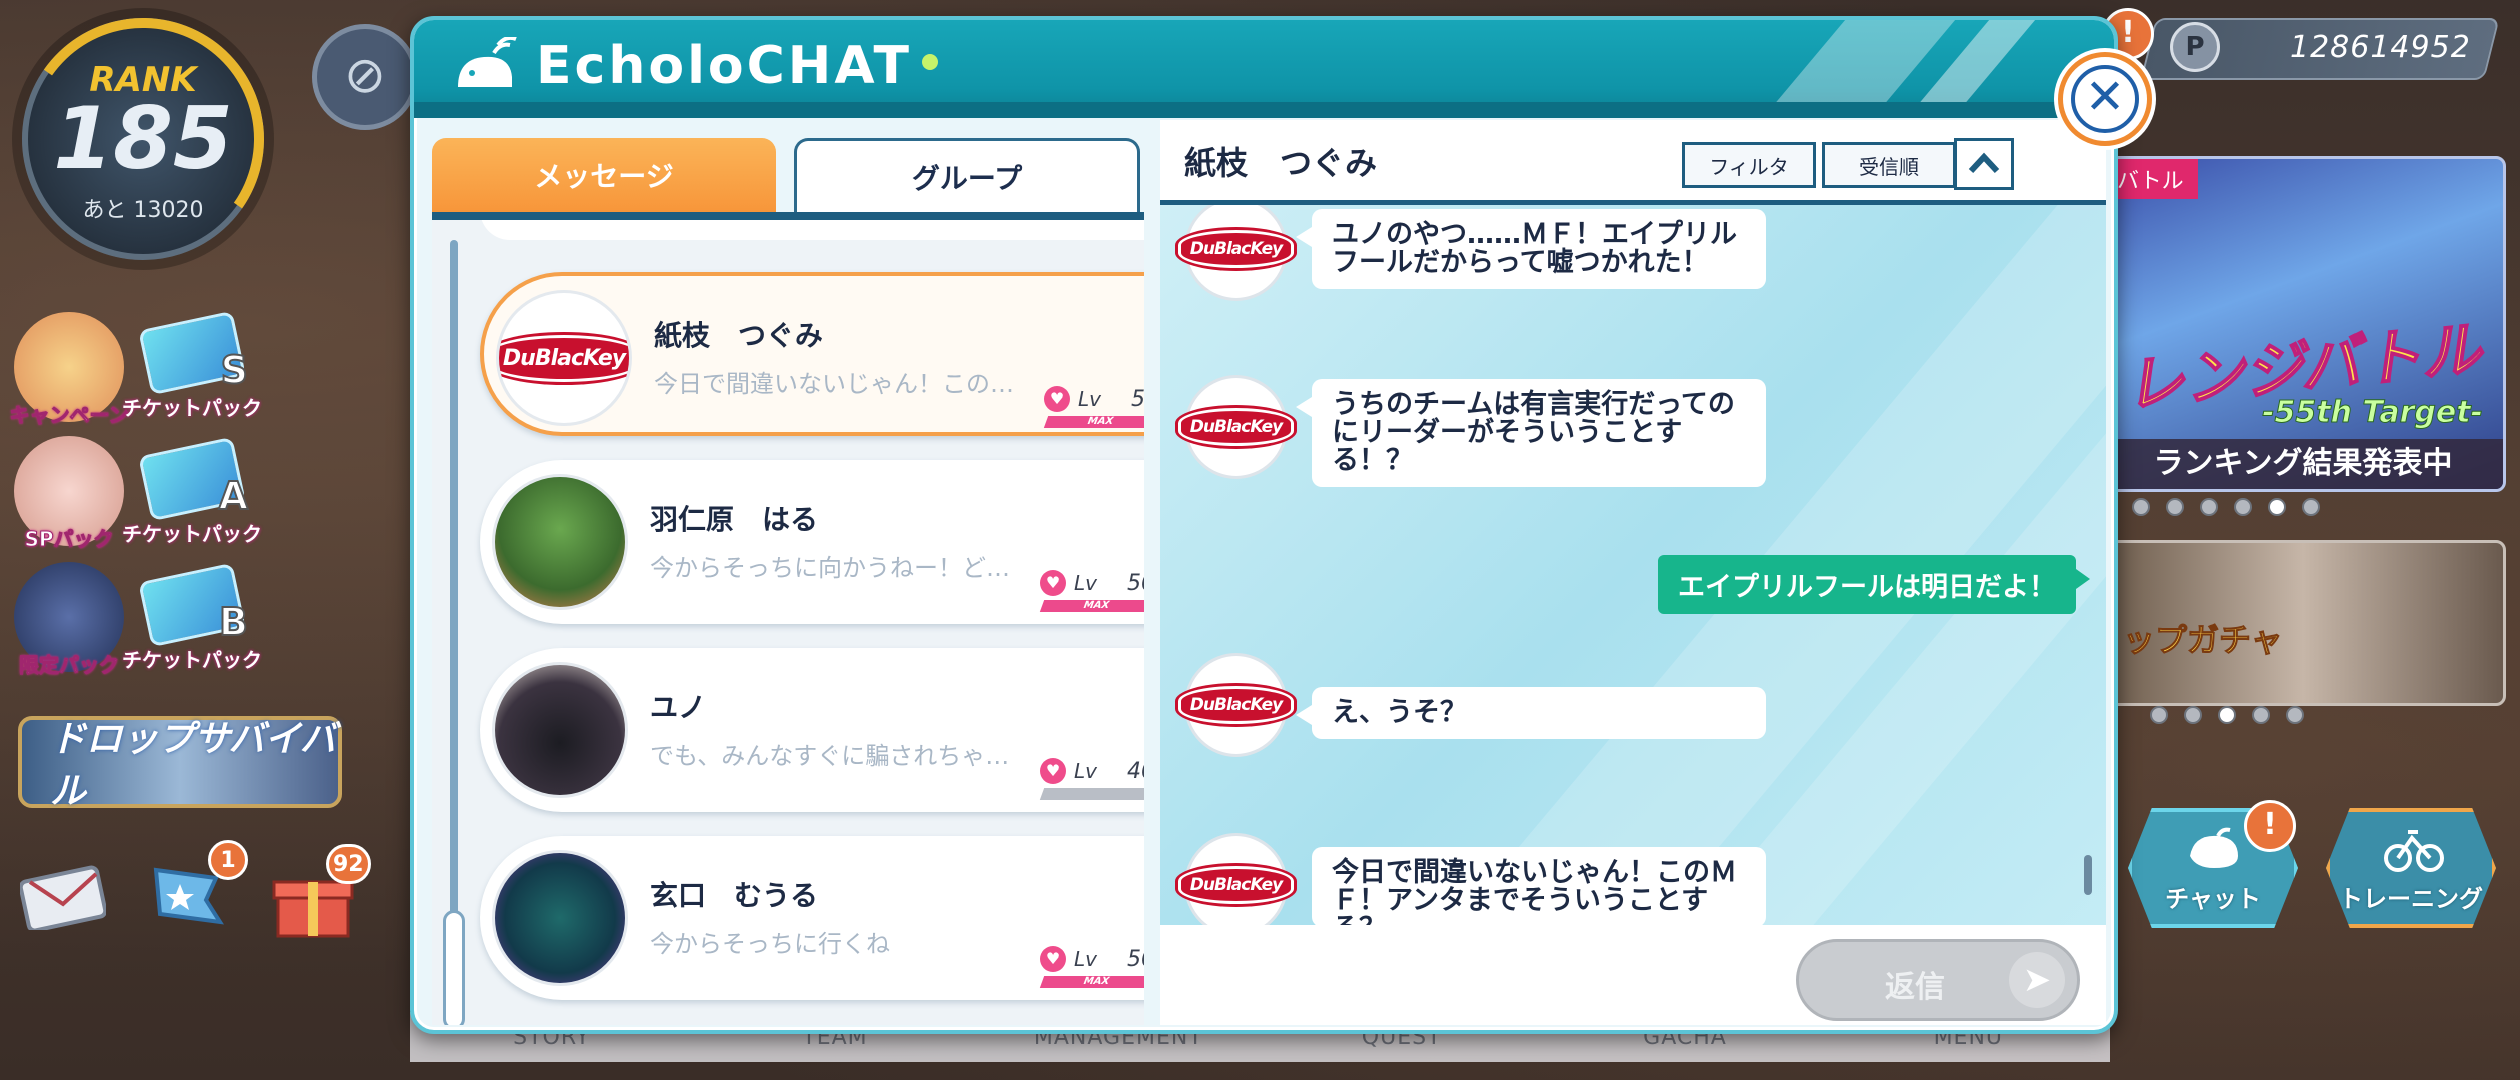 Image resolution: width=2520 pixels, height=1080 pixels. Describe the element at coordinates (454, 625) in the screenshot. I see `list-scrollbar-track` at that location.